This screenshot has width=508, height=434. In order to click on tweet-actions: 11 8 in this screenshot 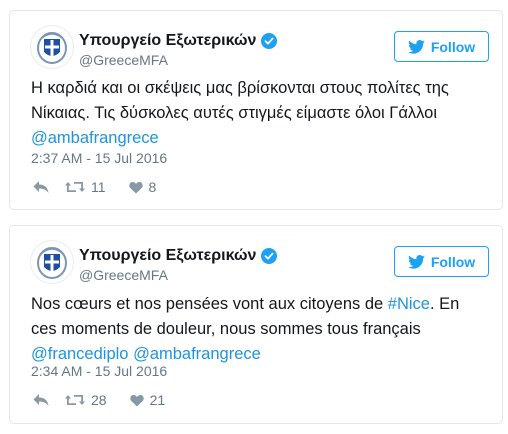, I will do `click(94, 187)`.